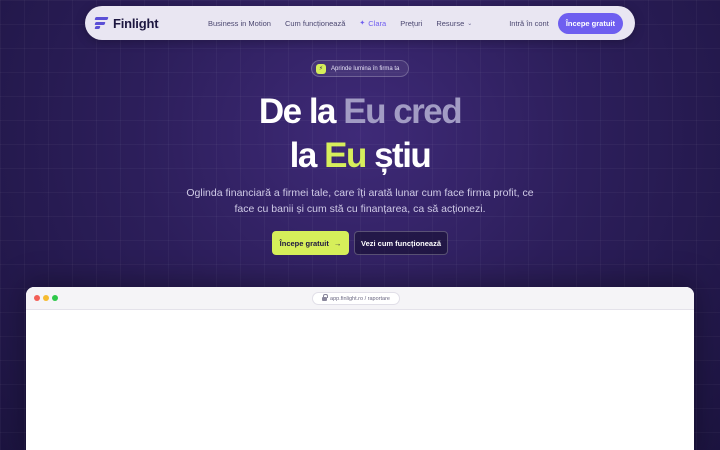 The height and width of the screenshot is (450, 720). What do you see at coordinates (345, 155) in the screenshot?
I see `headline-highlight: Eu` at bounding box center [345, 155].